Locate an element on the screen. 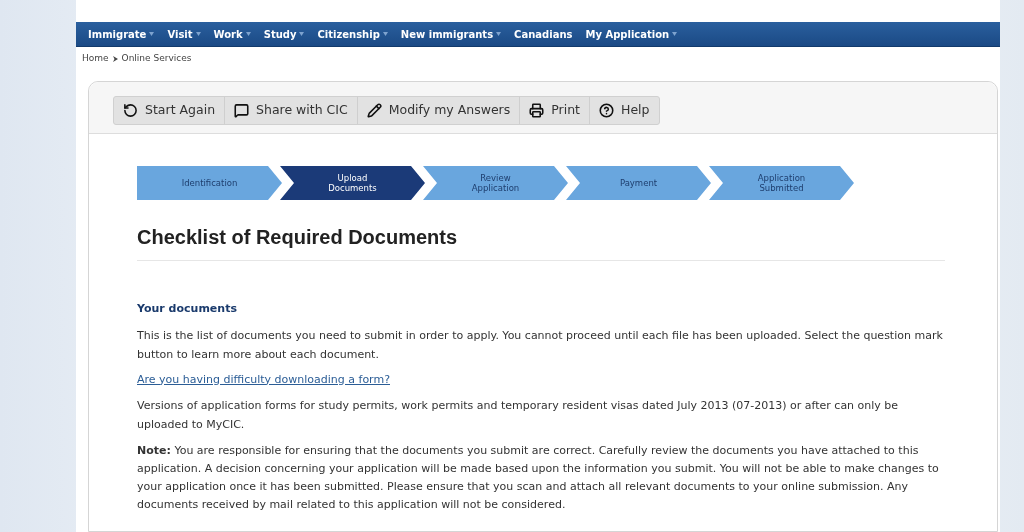 Image resolution: width=1024 pixels, height=532 pixels. note-paragraph: Note: You are responsible for ensuring that the documents you submit are correct. Carefully review the documents you have attached to this application. A decision concerning your application will be made based upon the information you submit. You will not be able to make changes to your application once it has been submitted. Please ensure that you scan and attach all relevant documents to your online submission. Any documents received by mail related to this application will not be considered. is located at coordinates (538, 478).